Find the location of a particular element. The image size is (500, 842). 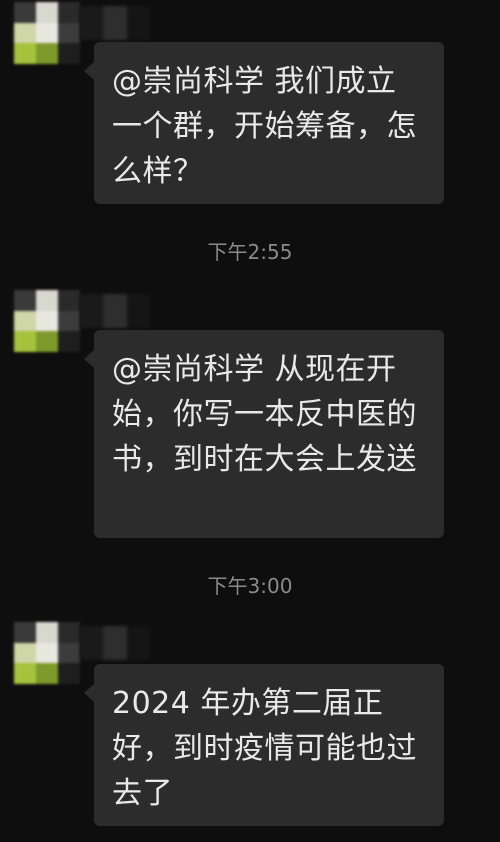

message-text: 2024 年办第二届正好，到时疫情可能也过去了 is located at coordinates (264, 748).